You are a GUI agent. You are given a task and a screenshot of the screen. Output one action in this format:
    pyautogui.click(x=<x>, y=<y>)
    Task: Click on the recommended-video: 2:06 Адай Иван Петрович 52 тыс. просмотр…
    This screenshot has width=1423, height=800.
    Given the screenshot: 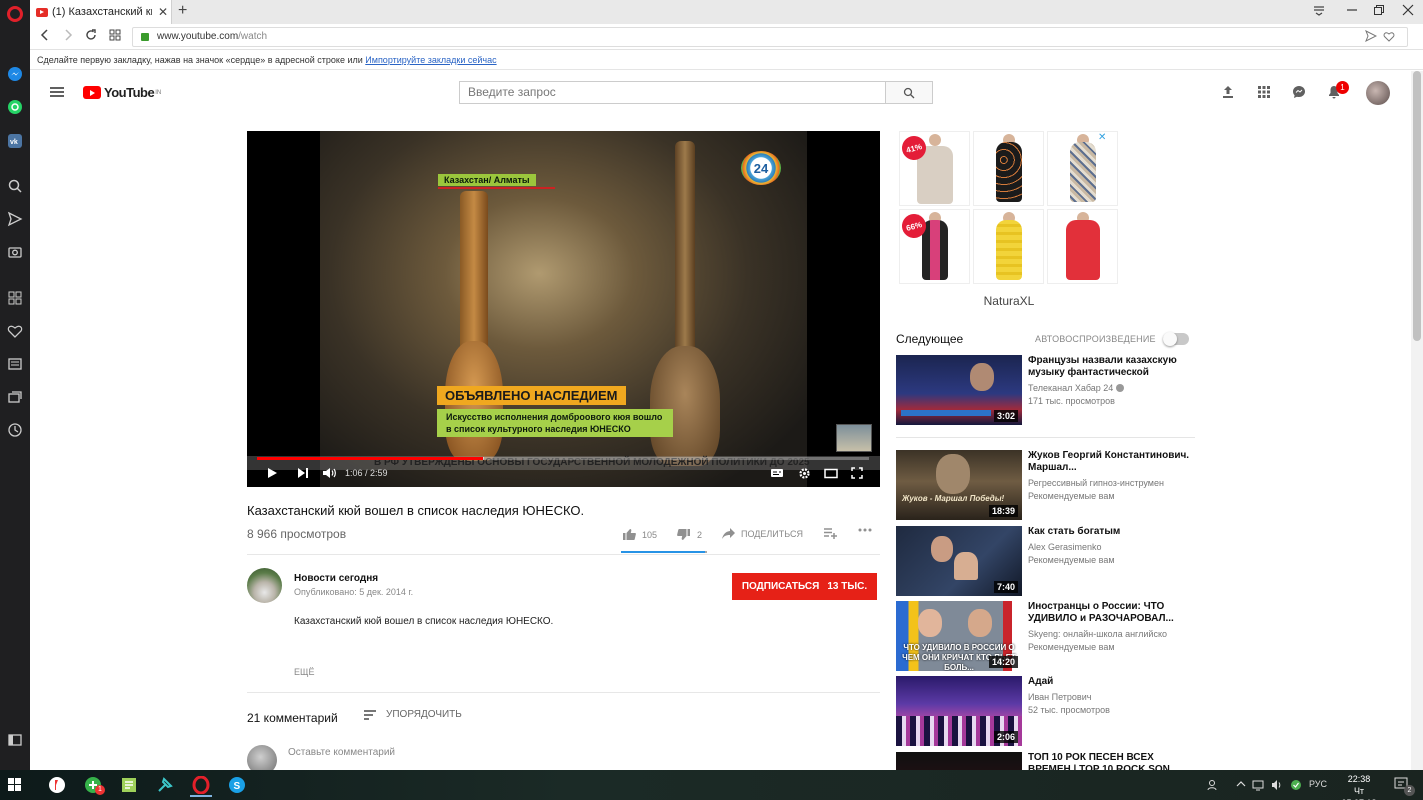 What is the action you would take?
    pyautogui.click(x=1046, y=711)
    